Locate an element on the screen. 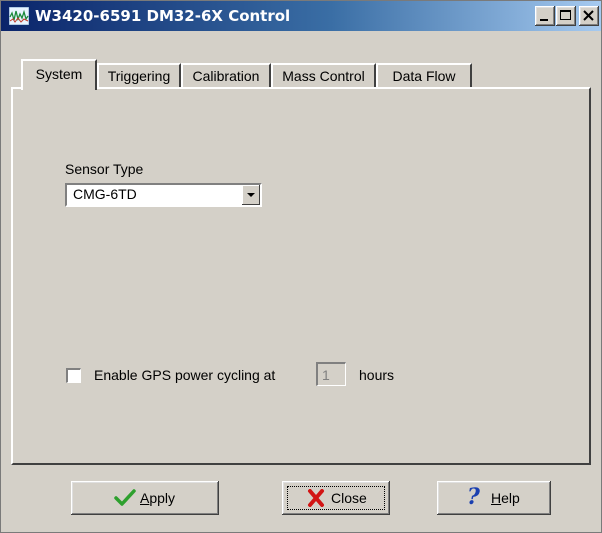 Image resolution: width=602 pixels, height=533 pixels. red-x-icon is located at coordinates (316, 498).